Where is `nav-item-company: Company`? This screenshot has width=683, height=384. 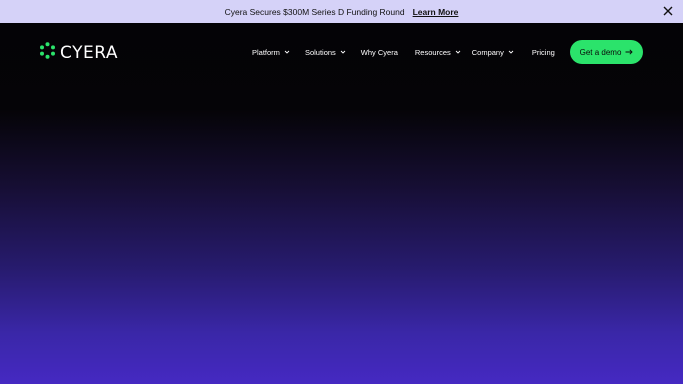
nav-item-company: Company is located at coordinates (493, 52).